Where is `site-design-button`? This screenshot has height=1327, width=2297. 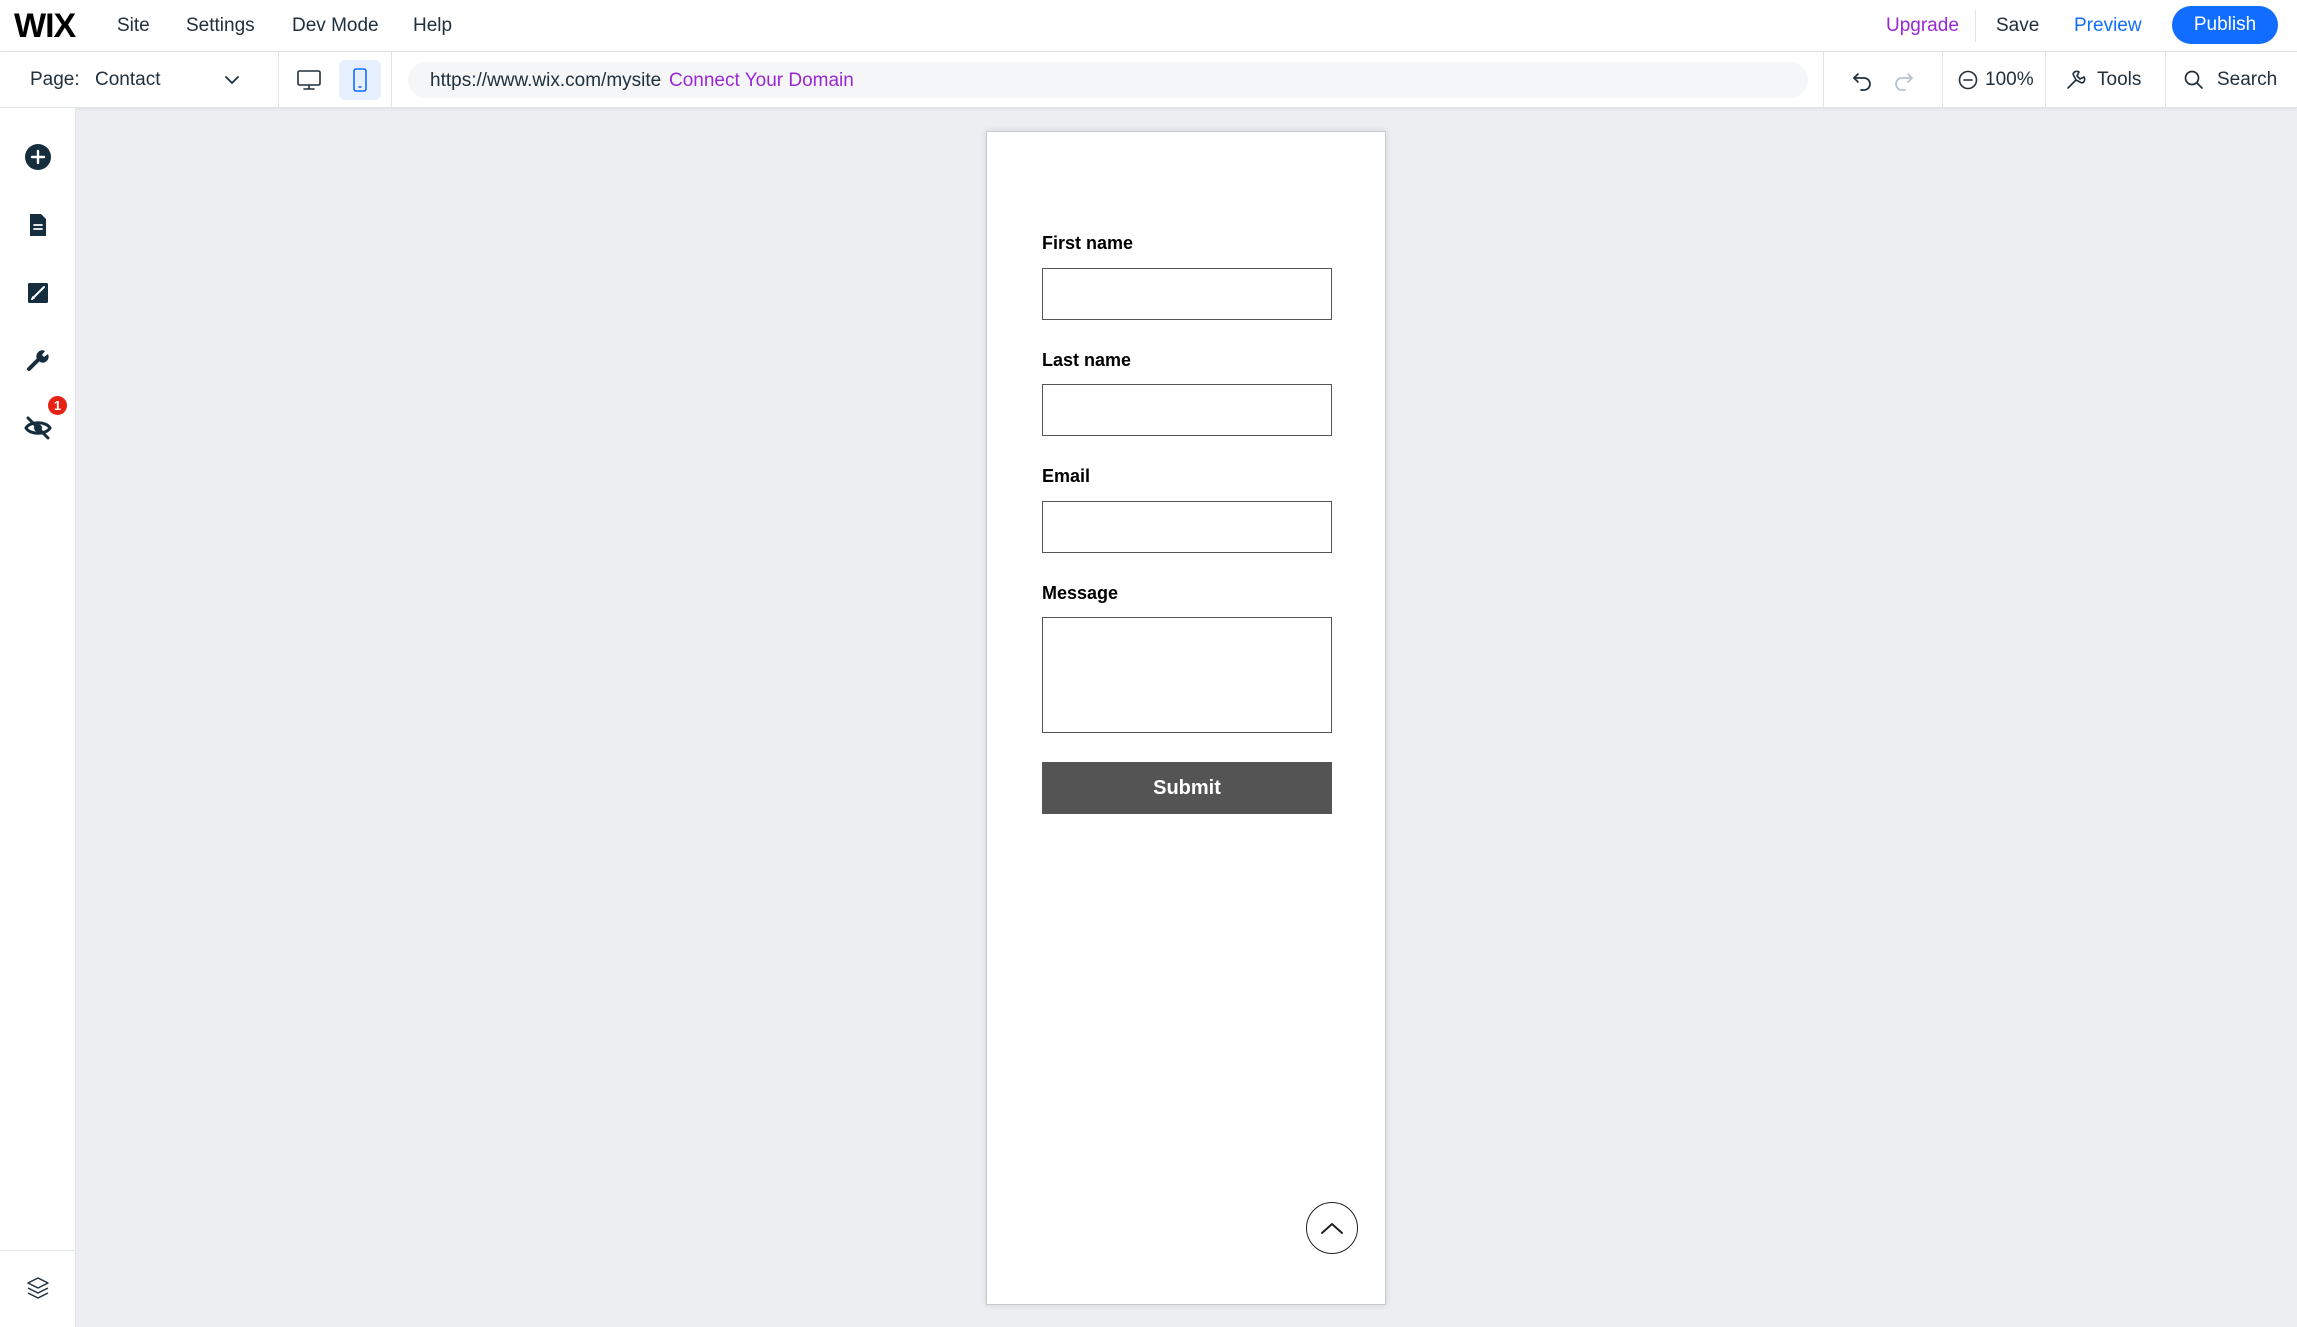 site-design-button is located at coordinates (38, 293).